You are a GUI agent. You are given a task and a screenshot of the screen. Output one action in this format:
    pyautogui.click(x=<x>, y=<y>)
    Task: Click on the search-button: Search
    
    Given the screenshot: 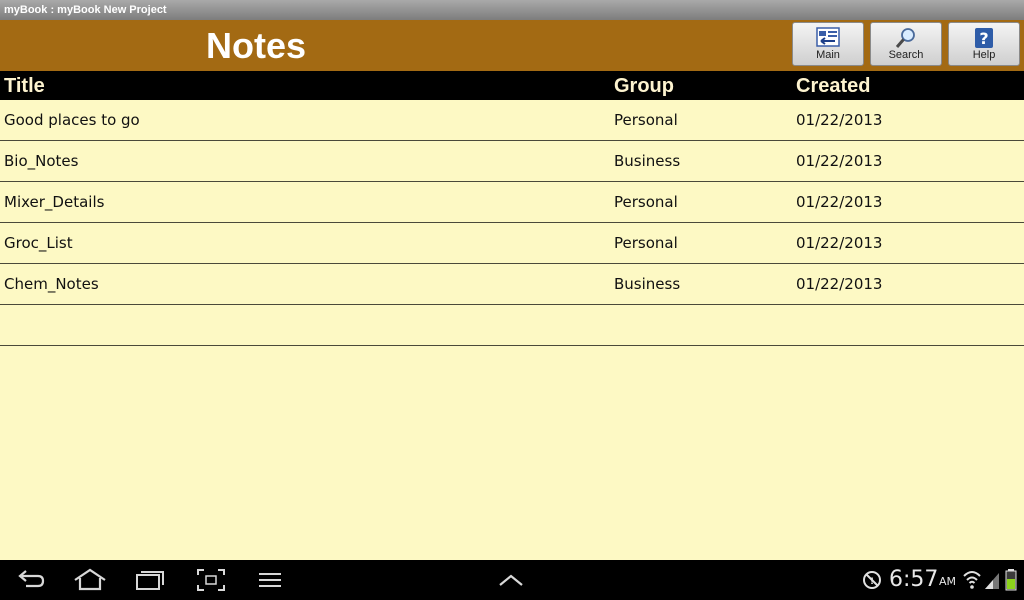 What is the action you would take?
    pyautogui.click(x=906, y=44)
    